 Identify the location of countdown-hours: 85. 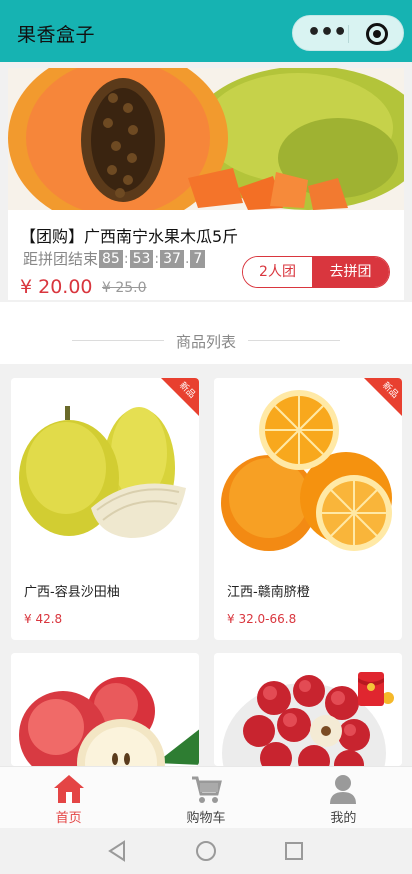
(111, 258).